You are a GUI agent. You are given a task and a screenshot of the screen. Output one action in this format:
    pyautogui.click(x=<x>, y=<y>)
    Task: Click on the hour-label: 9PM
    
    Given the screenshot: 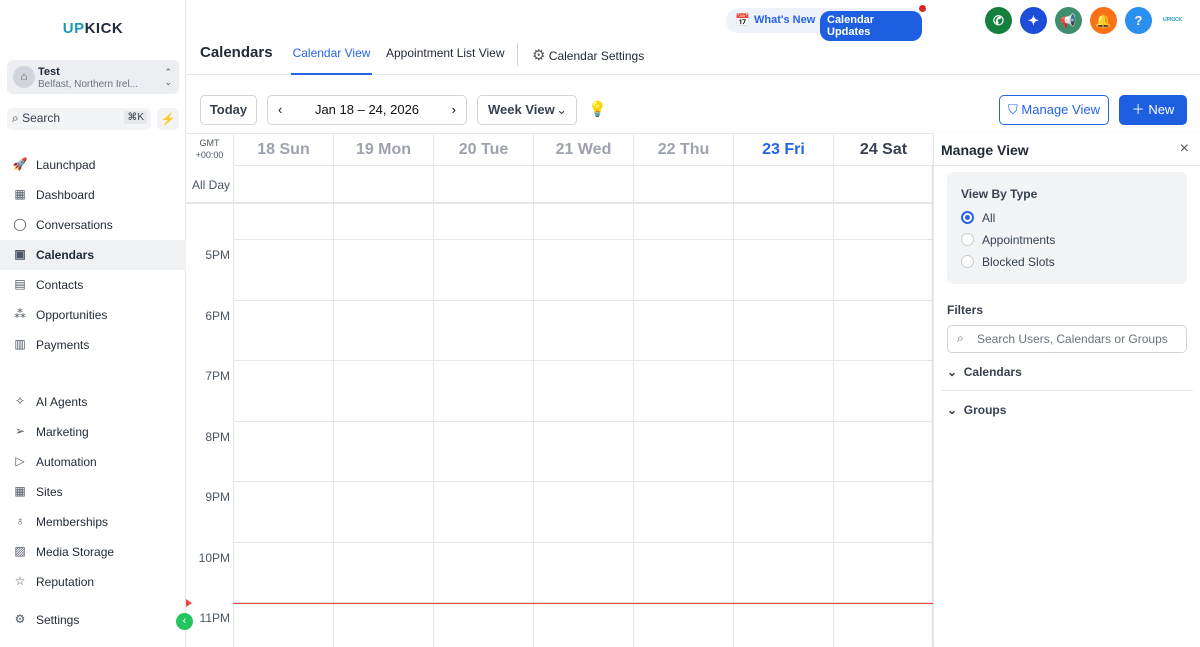 What is the action you would take?
    pyautogui.click(x=217, y=497)
    